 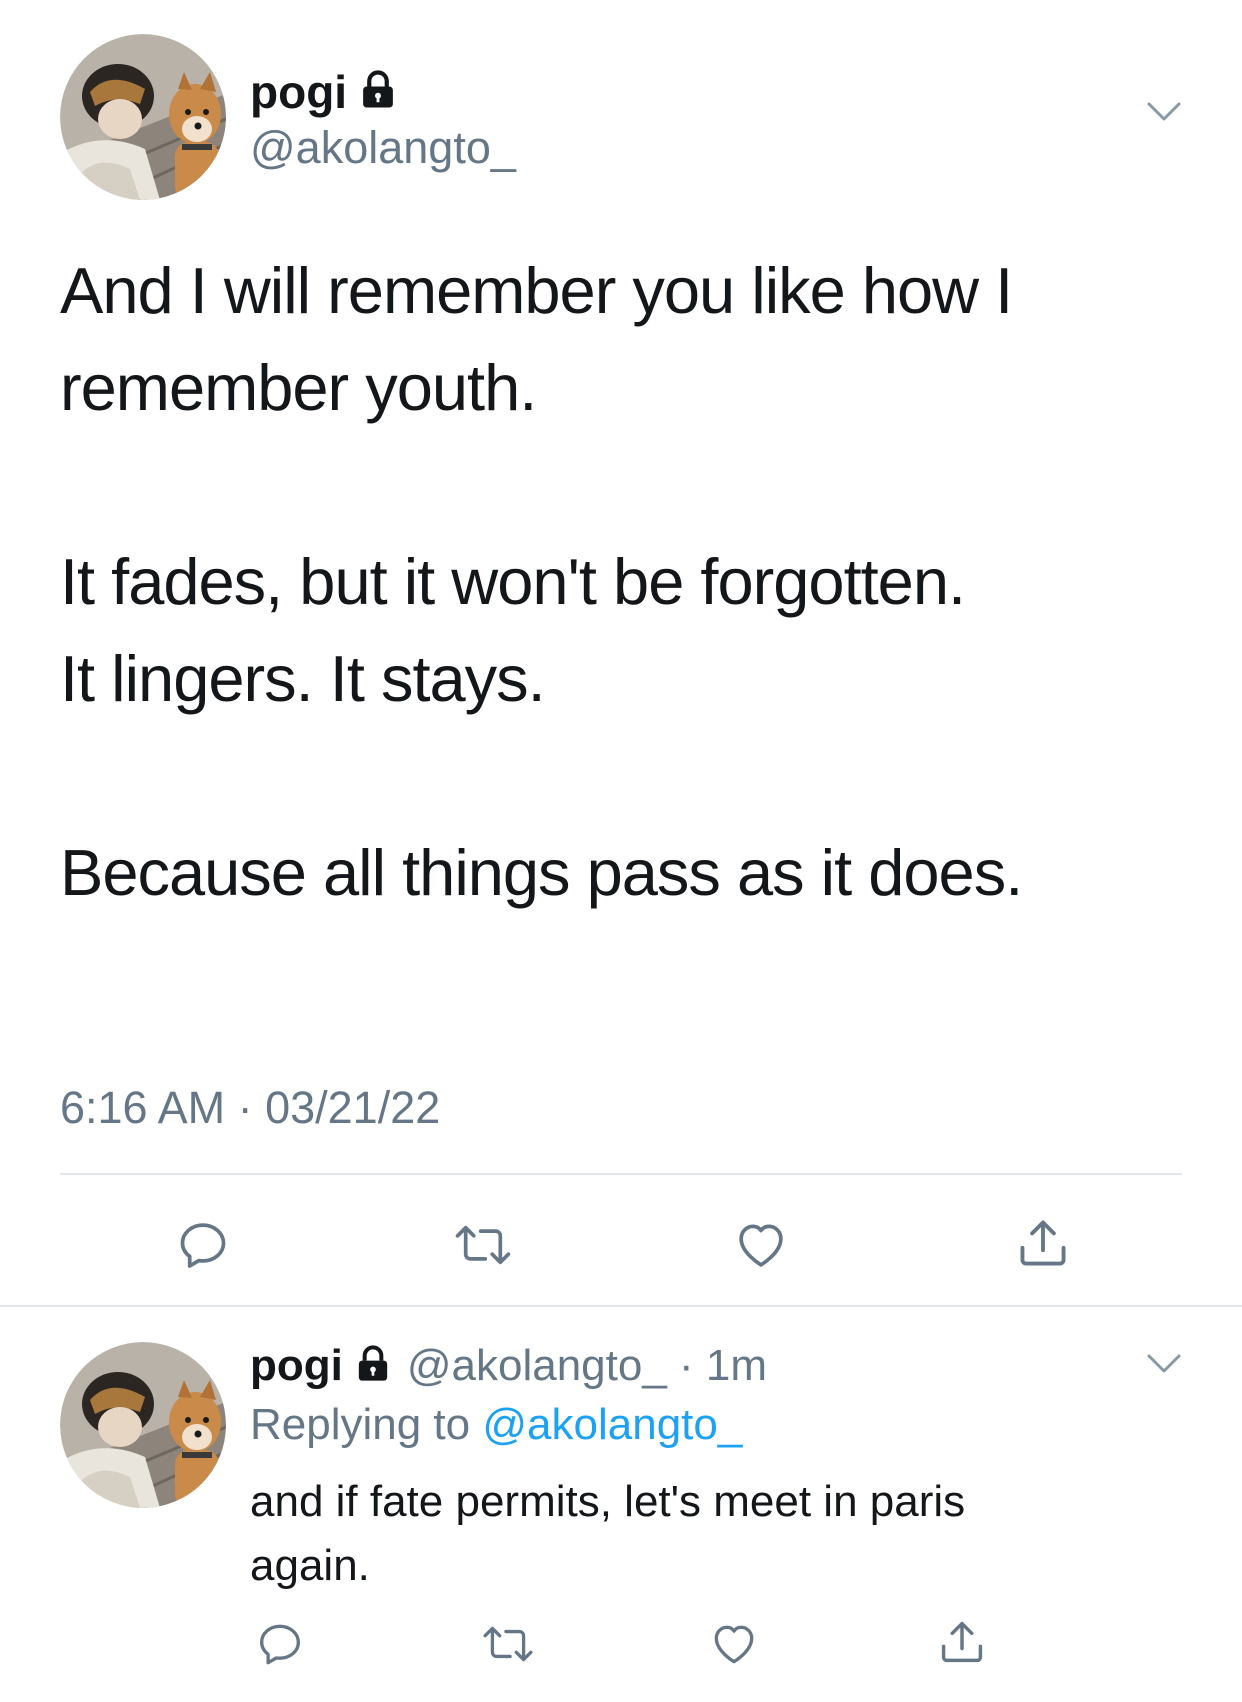 What do you see at coordinates (621, 1174) in the screenshot?
I see `divider` at bounding box center [621, 1174].